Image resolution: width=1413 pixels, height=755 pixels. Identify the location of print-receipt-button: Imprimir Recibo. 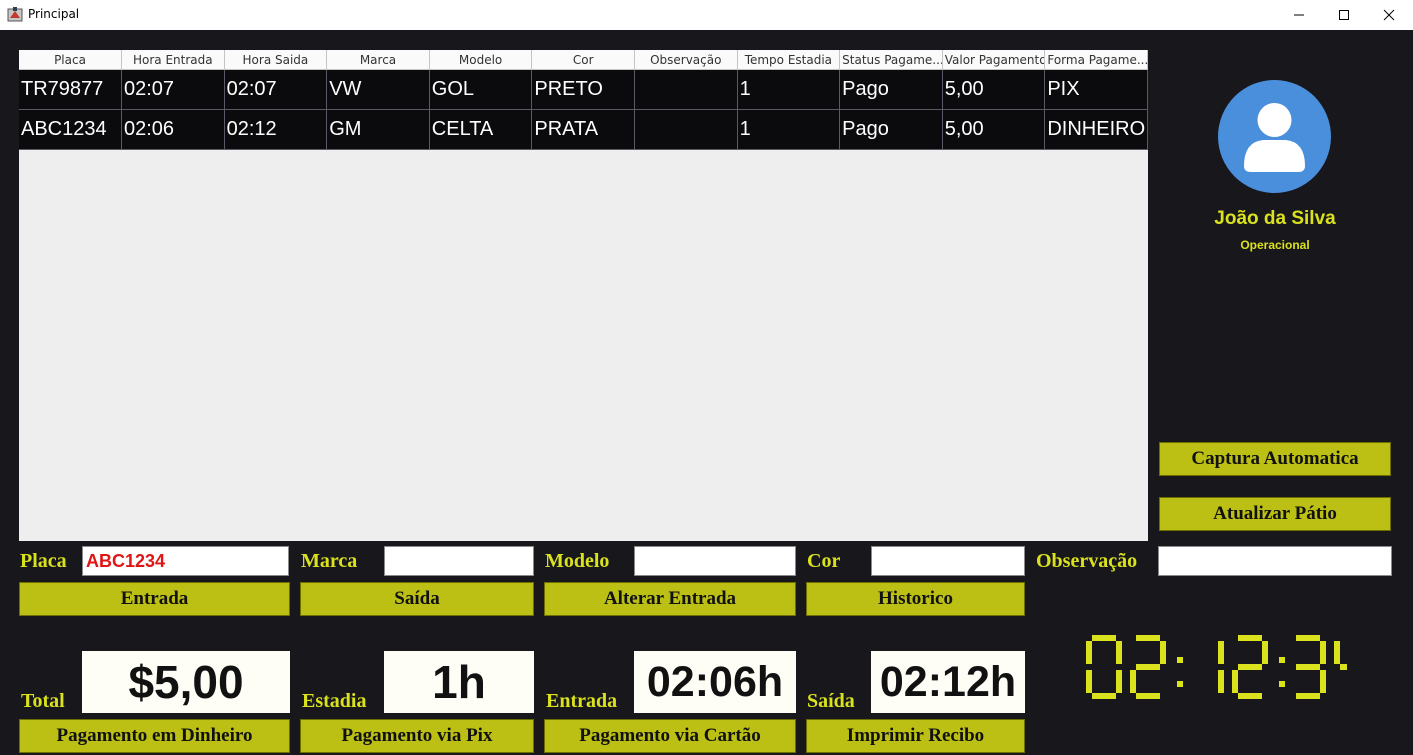
(915, 736).